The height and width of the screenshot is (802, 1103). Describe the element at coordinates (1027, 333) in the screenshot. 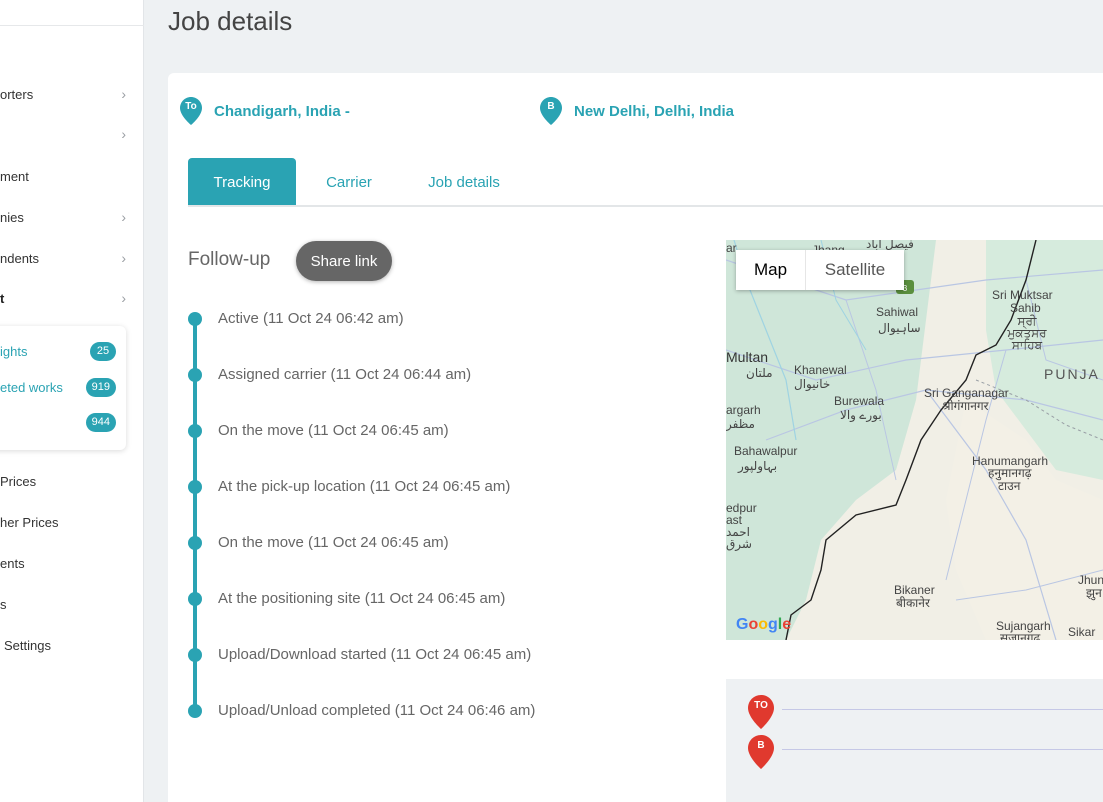

I see `map-label-sri-muktsar-pa: ਸ੍ਰੀ ਮੁਕਤਸਰ ਸਾਹਿਬ` at that location.